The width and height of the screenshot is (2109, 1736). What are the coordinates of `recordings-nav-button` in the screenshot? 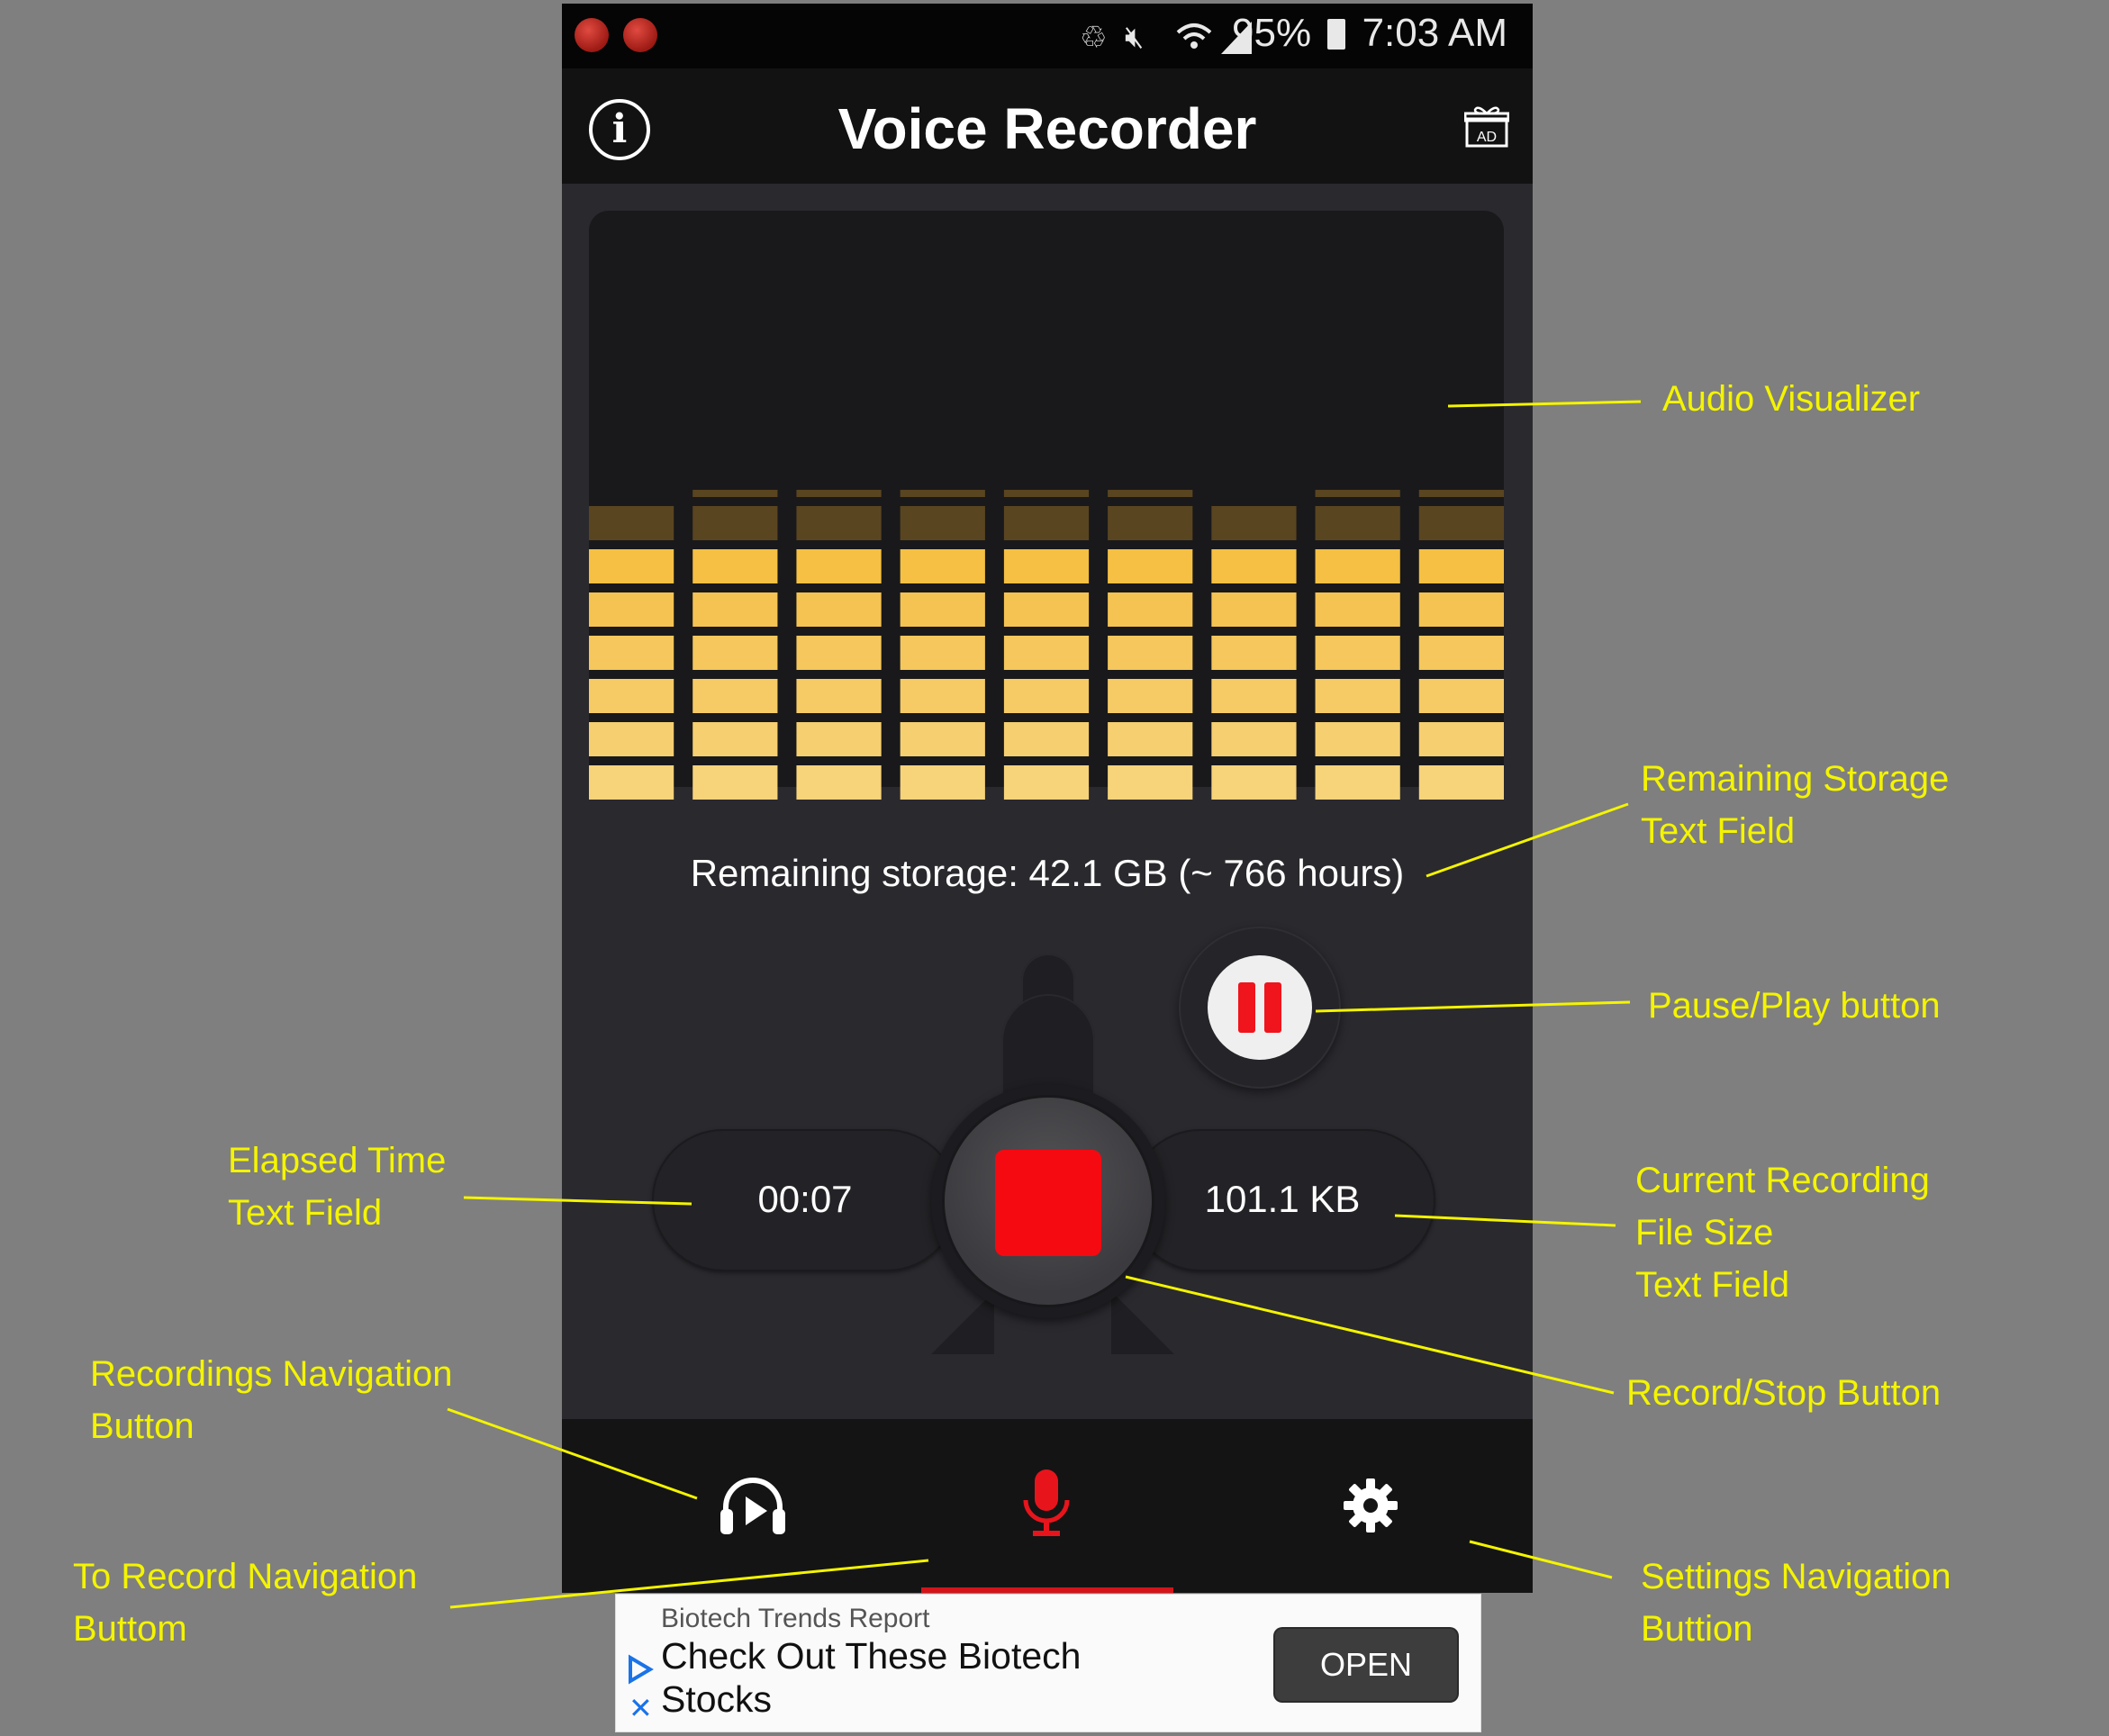 It's located at (723, 1506).